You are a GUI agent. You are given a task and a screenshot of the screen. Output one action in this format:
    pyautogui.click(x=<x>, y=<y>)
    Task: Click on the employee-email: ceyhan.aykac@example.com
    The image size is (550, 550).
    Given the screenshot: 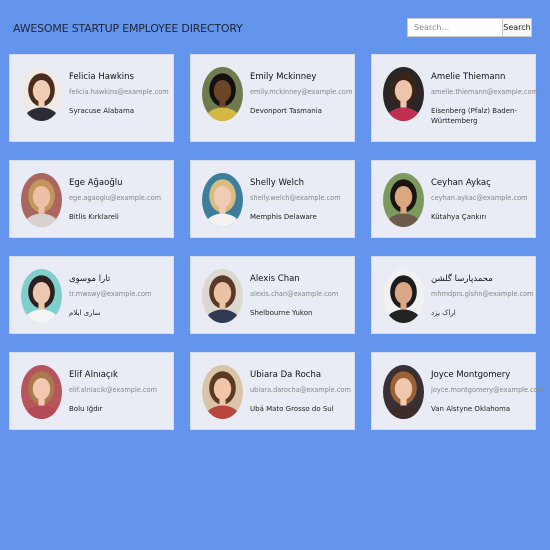 What is the action you would take?
    pyautogui.click(x=479, y=198)
    